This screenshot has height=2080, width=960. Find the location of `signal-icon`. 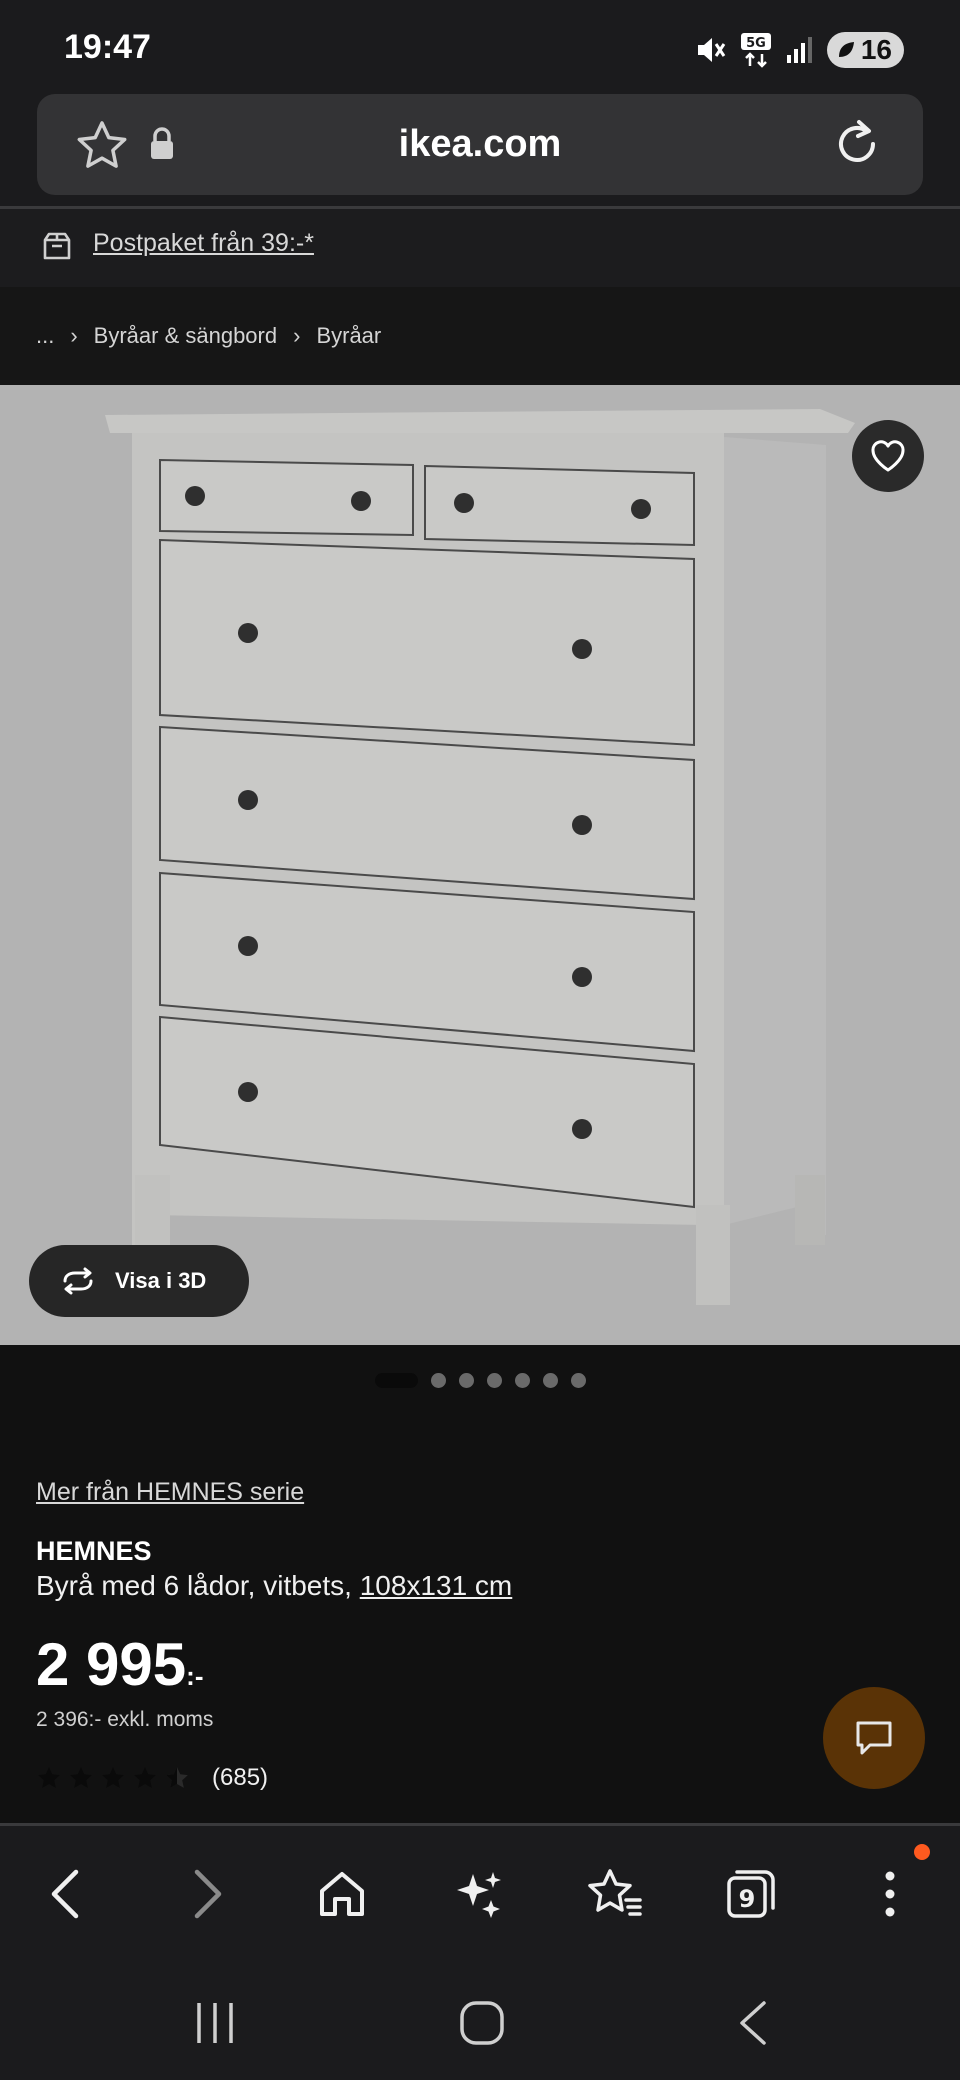

signal-icon is located at coordinates (799, 50).